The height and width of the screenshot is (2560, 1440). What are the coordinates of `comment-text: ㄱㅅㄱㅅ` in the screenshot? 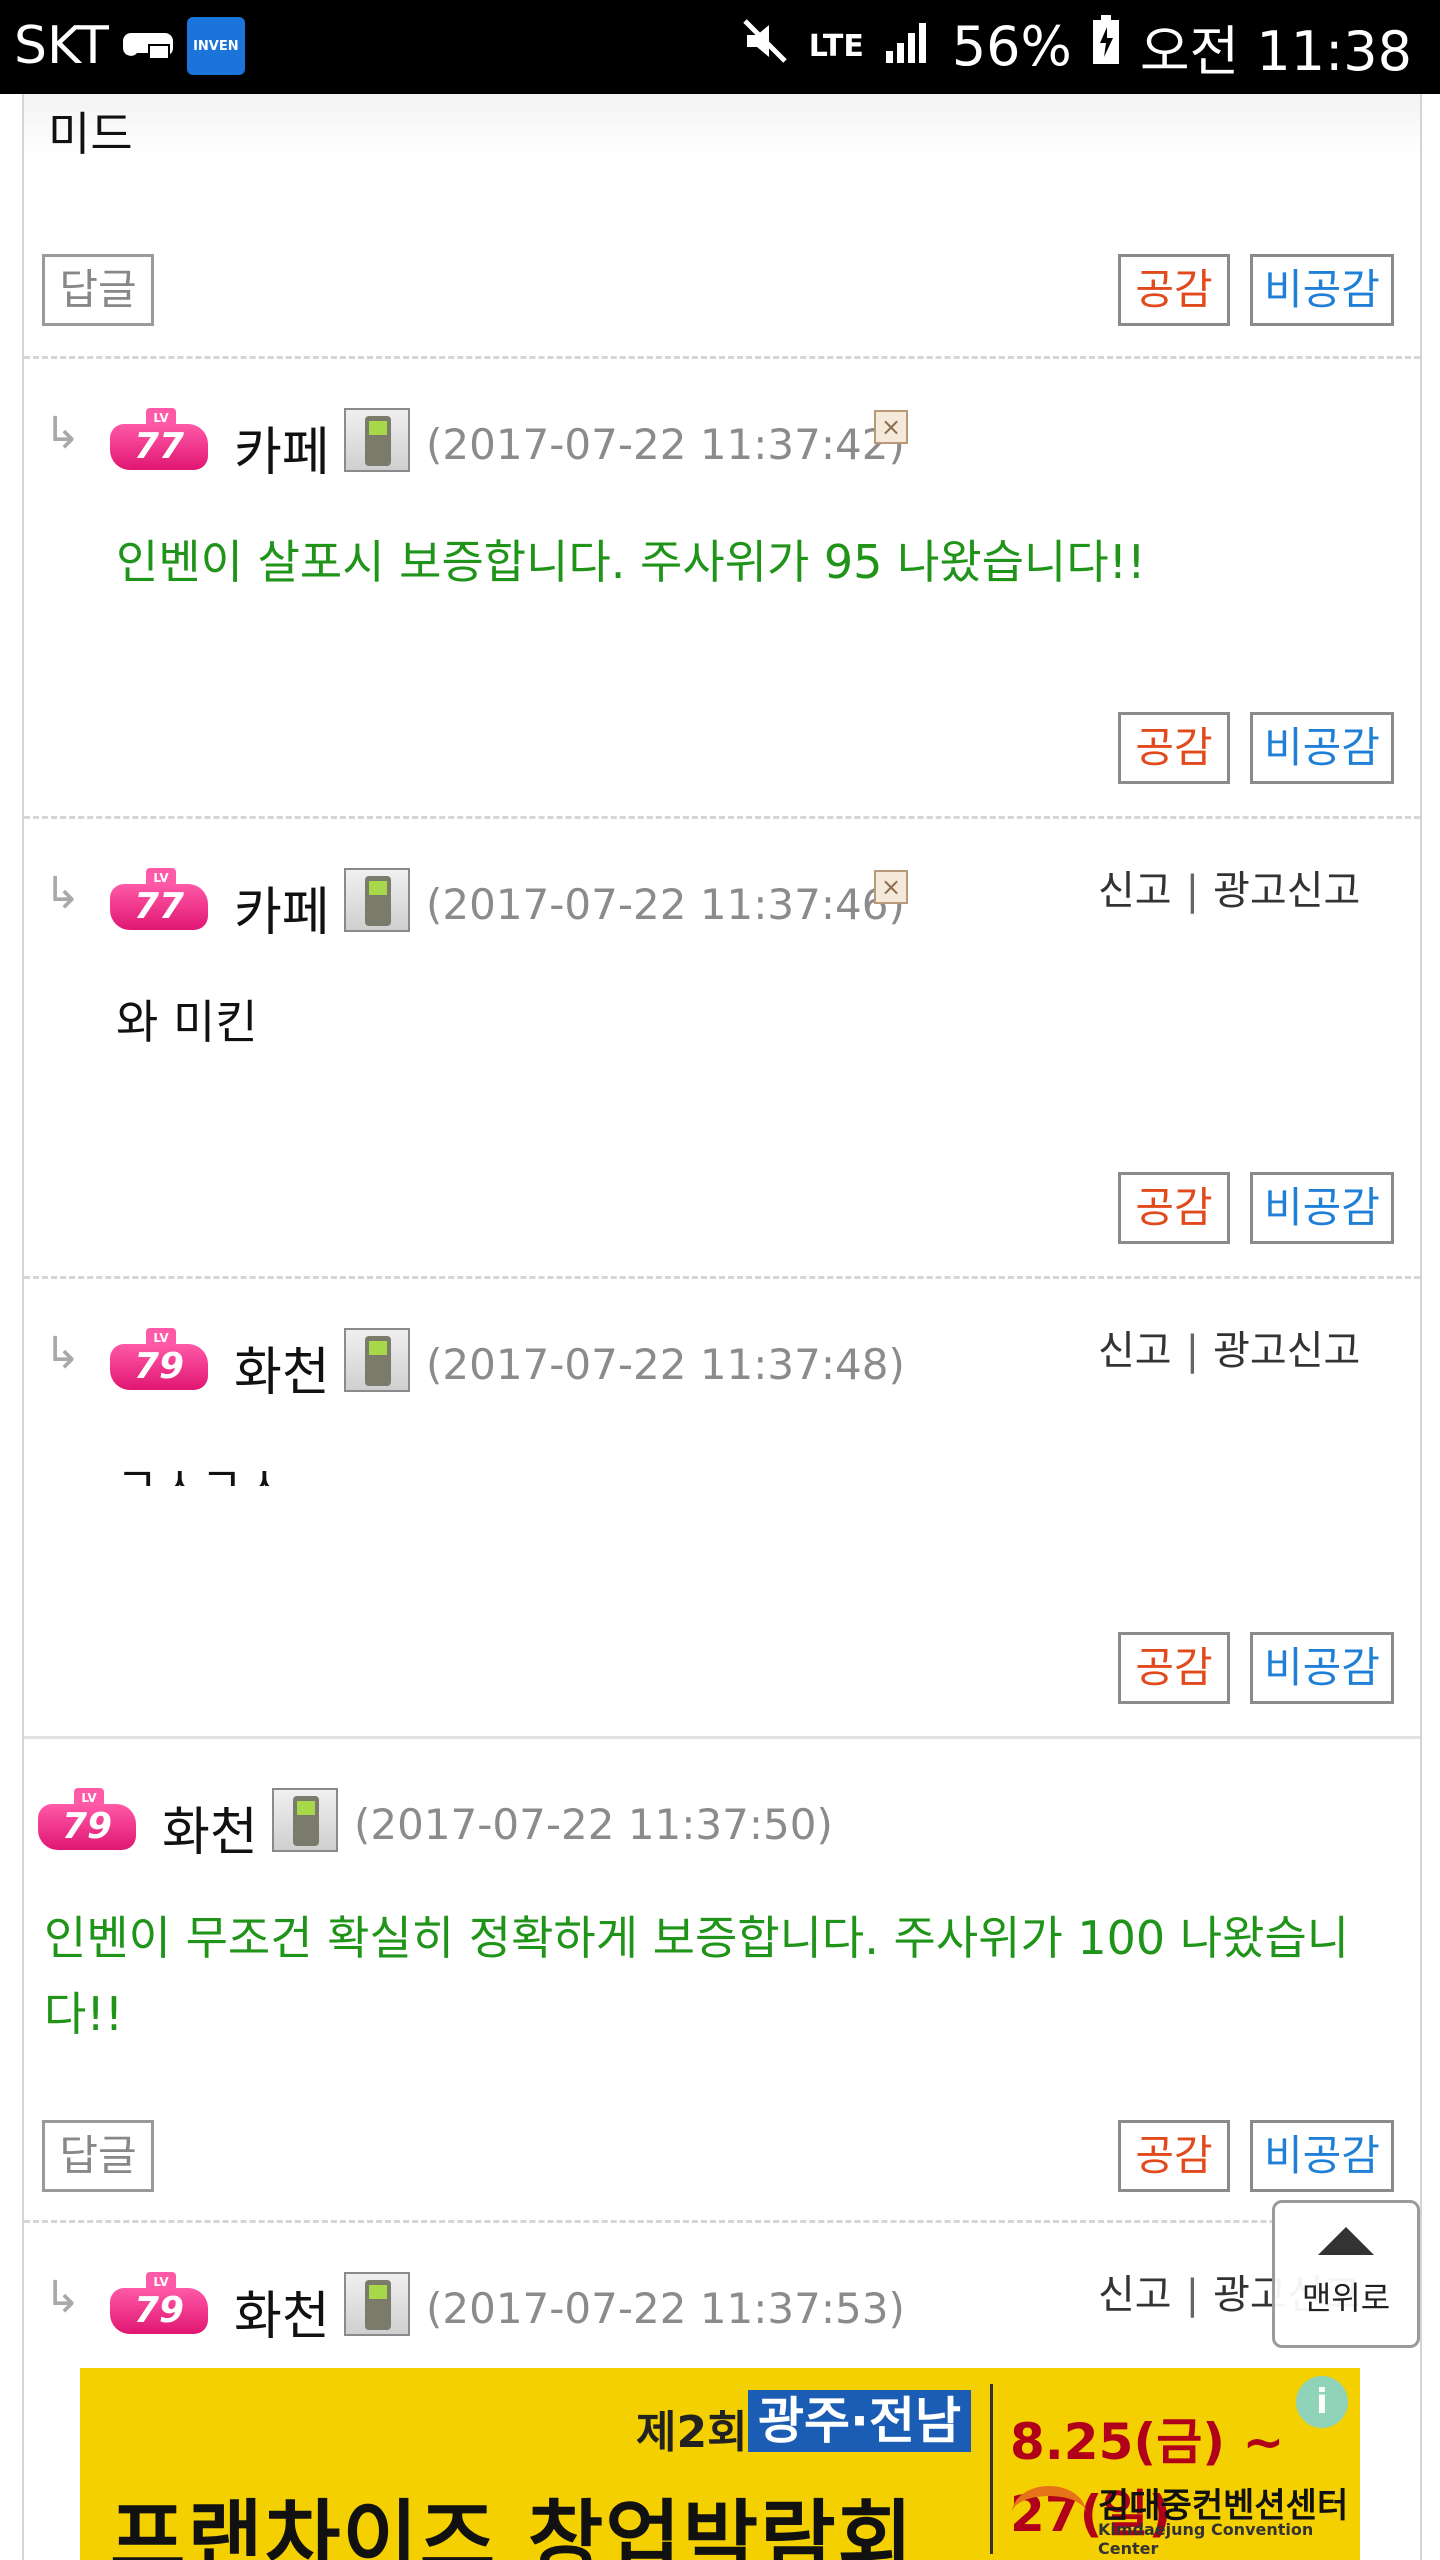 It's located at (201, 1471).